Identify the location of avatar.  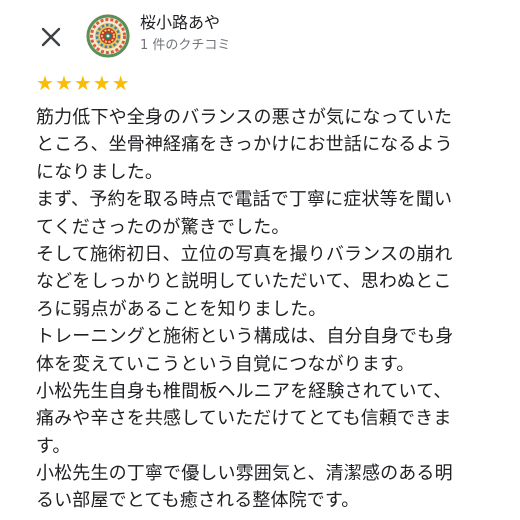
(108, 36).